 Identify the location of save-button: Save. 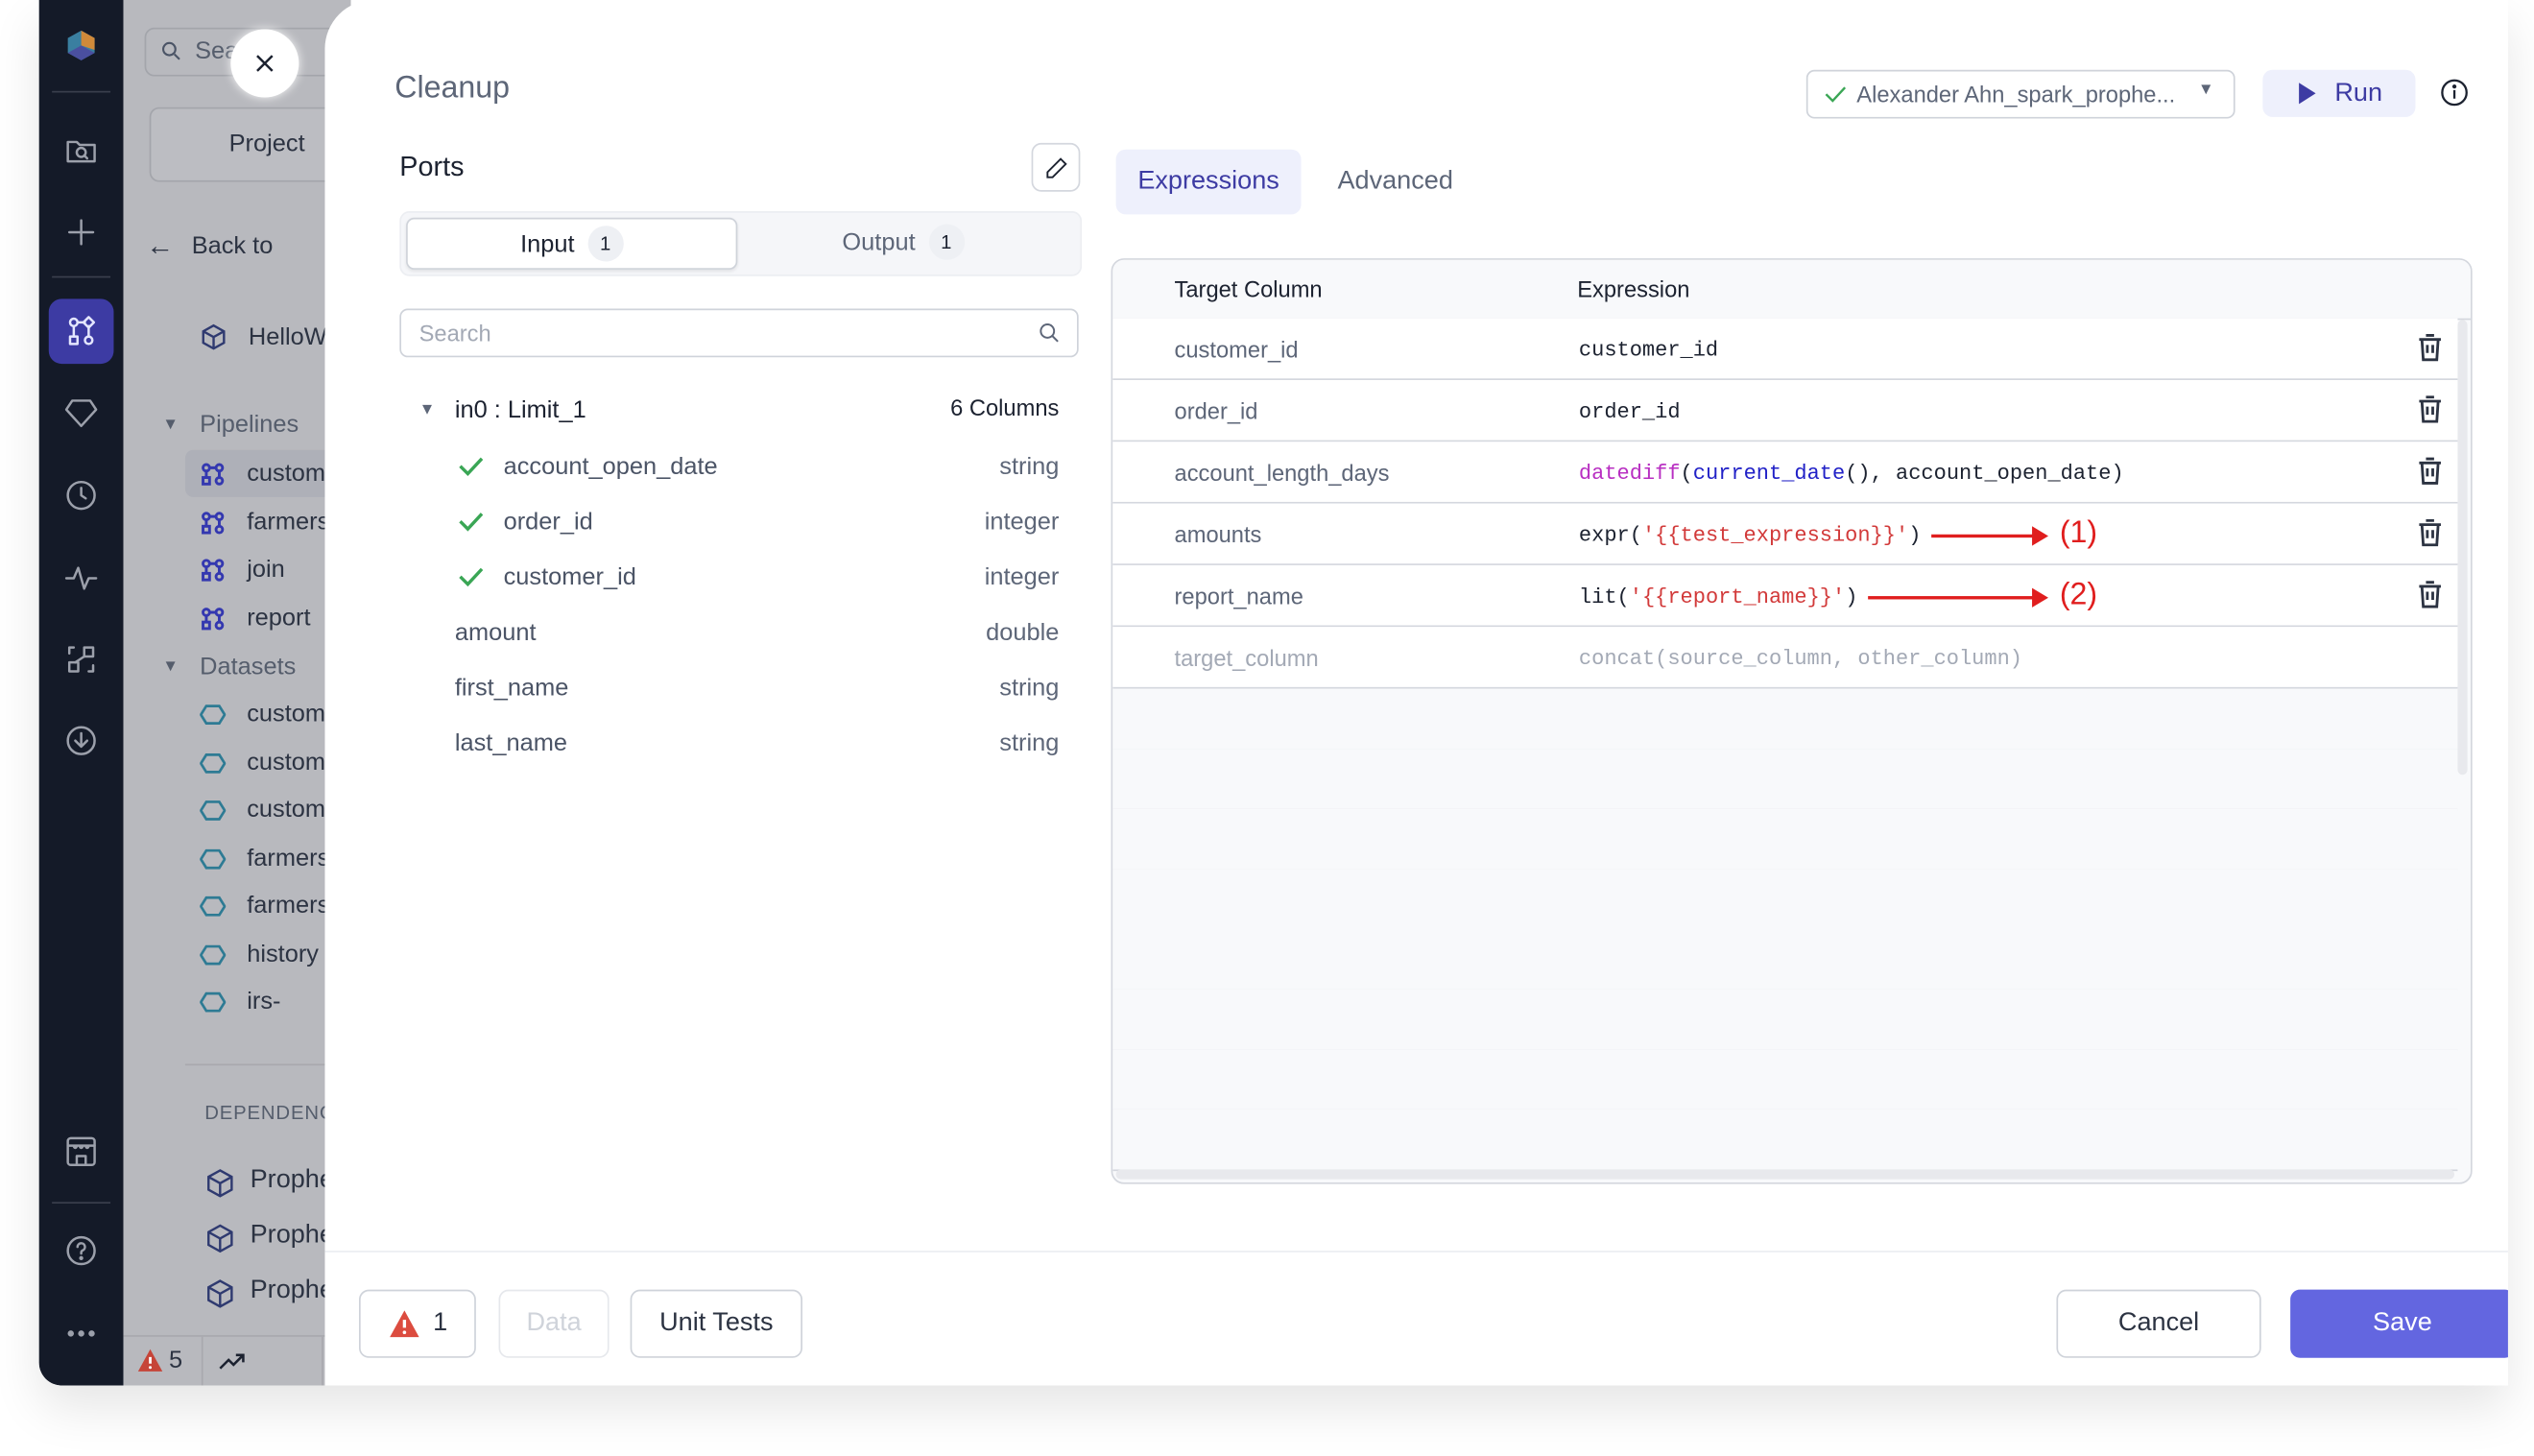
(2399, 1323).